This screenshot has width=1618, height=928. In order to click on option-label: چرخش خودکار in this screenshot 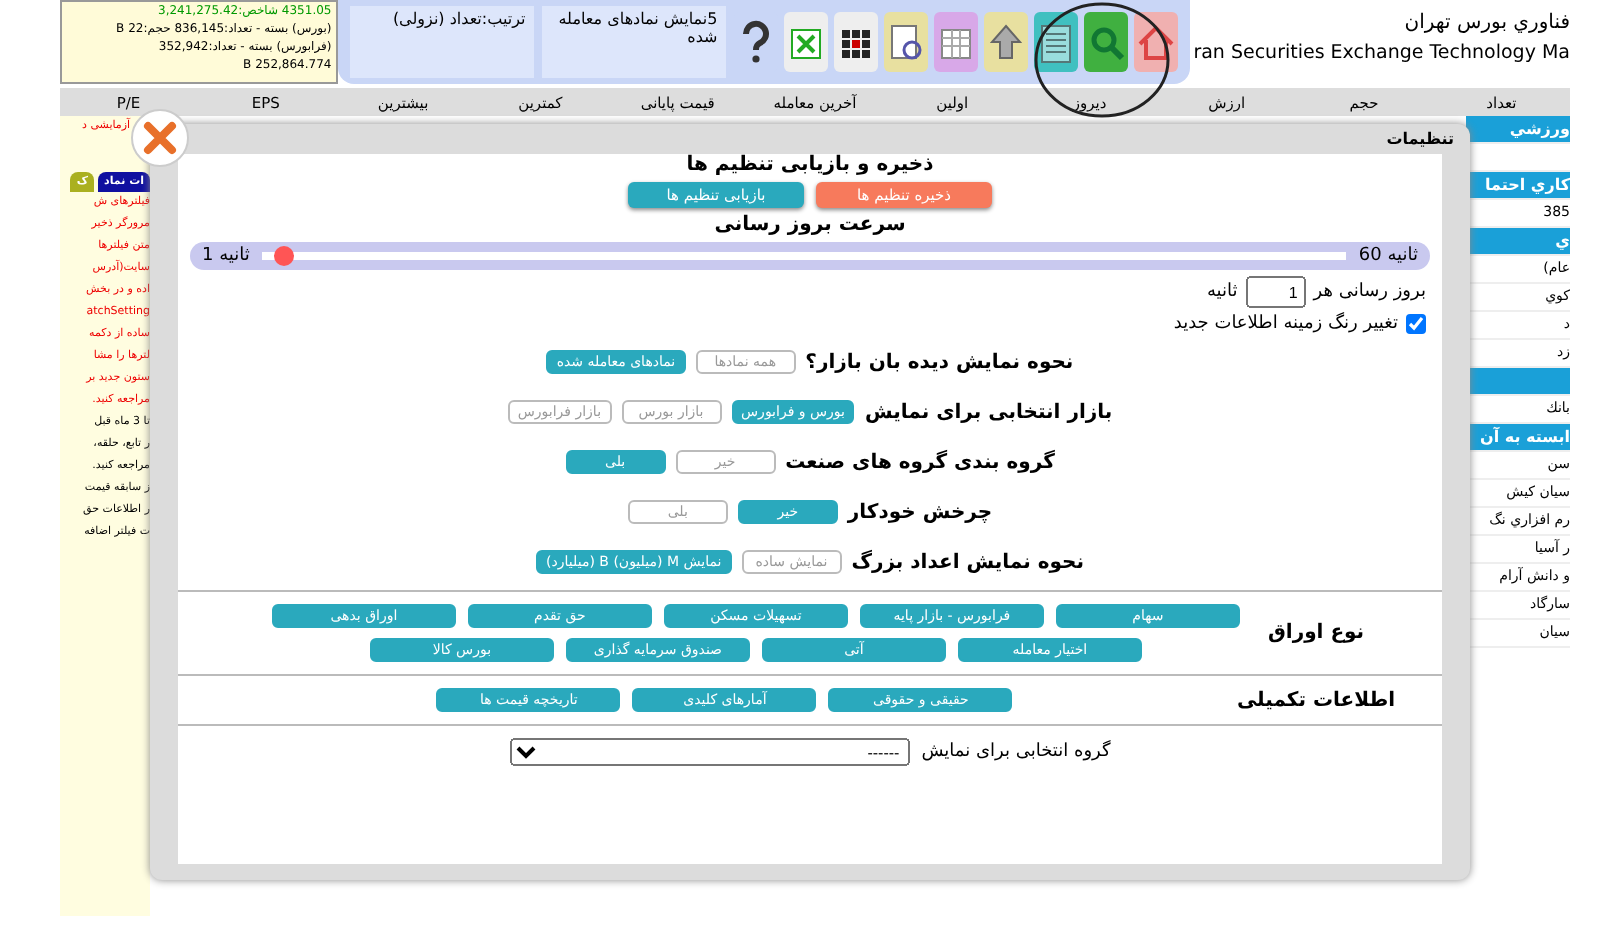, I will do `click(920, 512)`.